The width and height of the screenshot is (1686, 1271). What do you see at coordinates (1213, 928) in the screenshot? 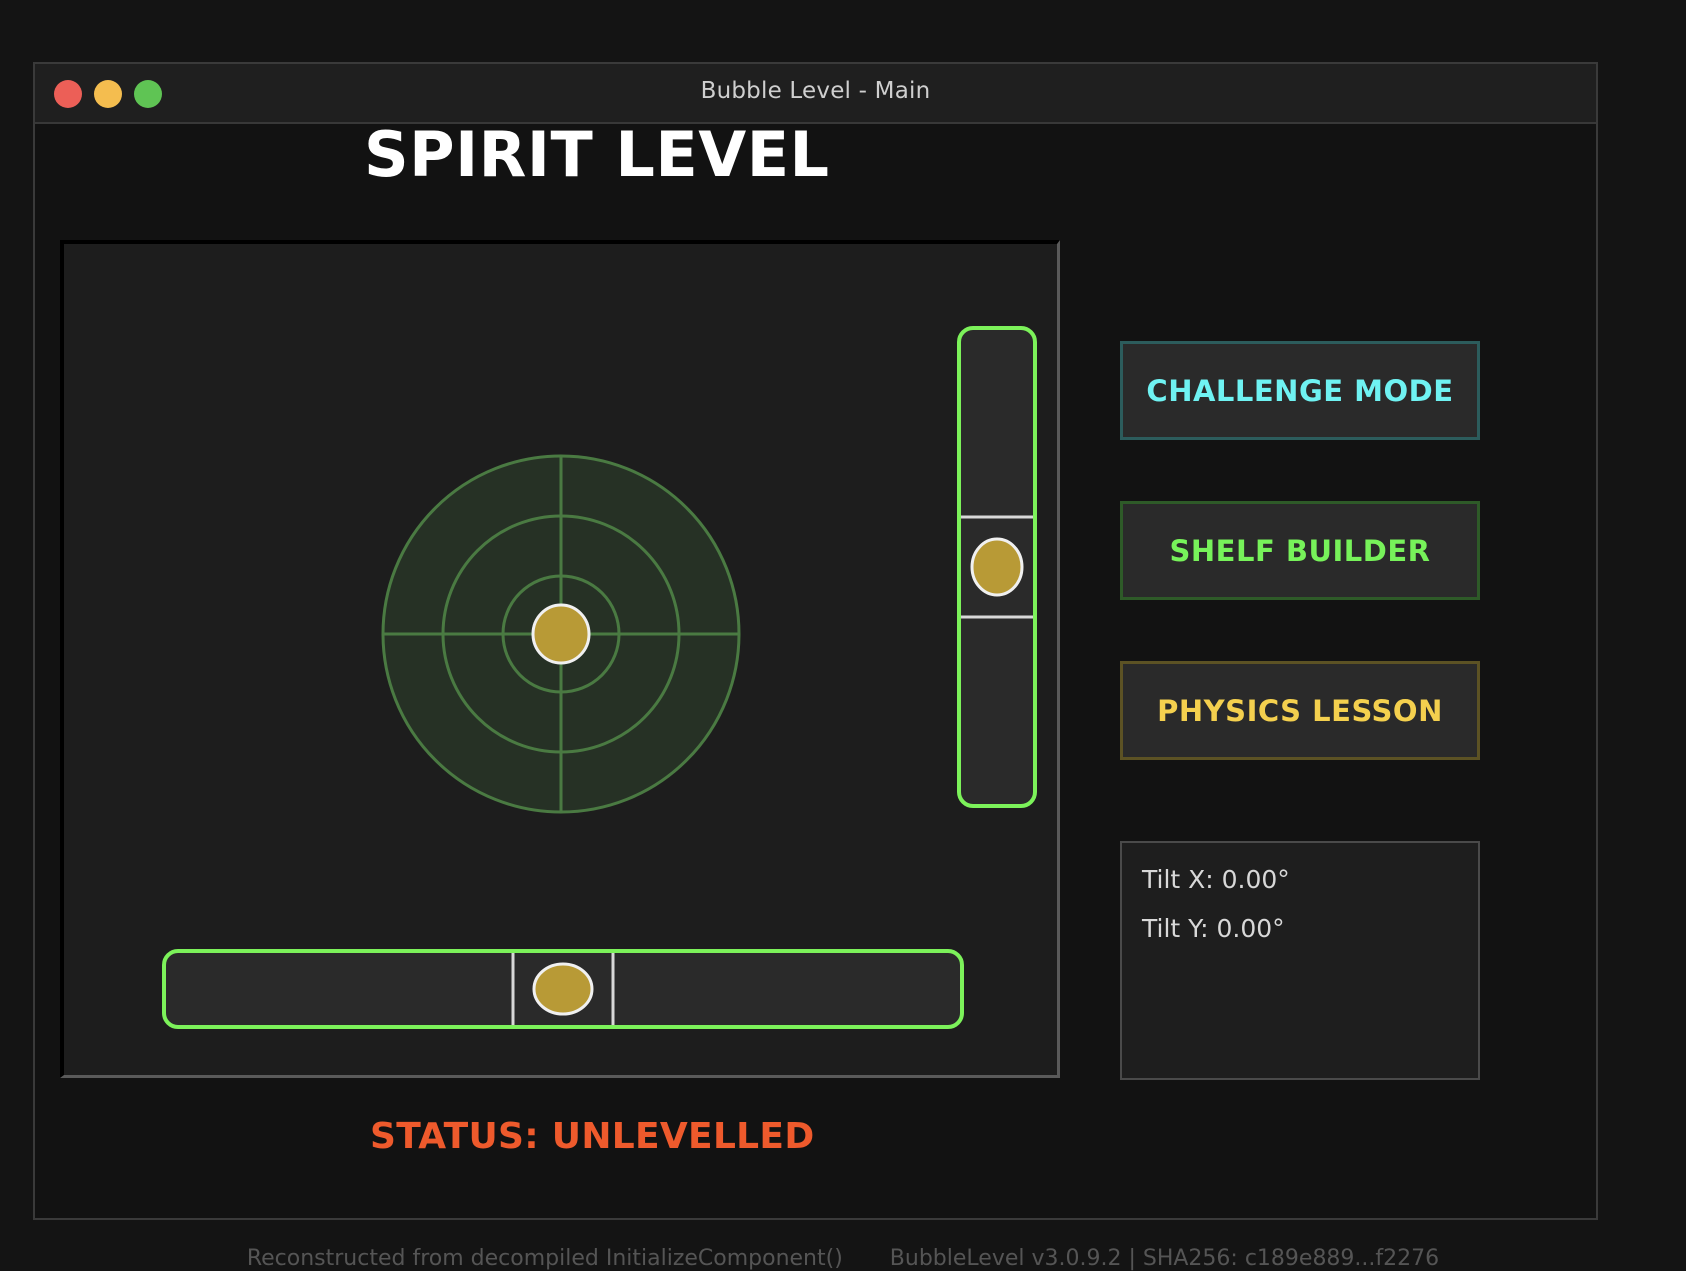
I see `tilt-y-readout: Tilt Y: 0.00°` at bounding box center [1213, 928].